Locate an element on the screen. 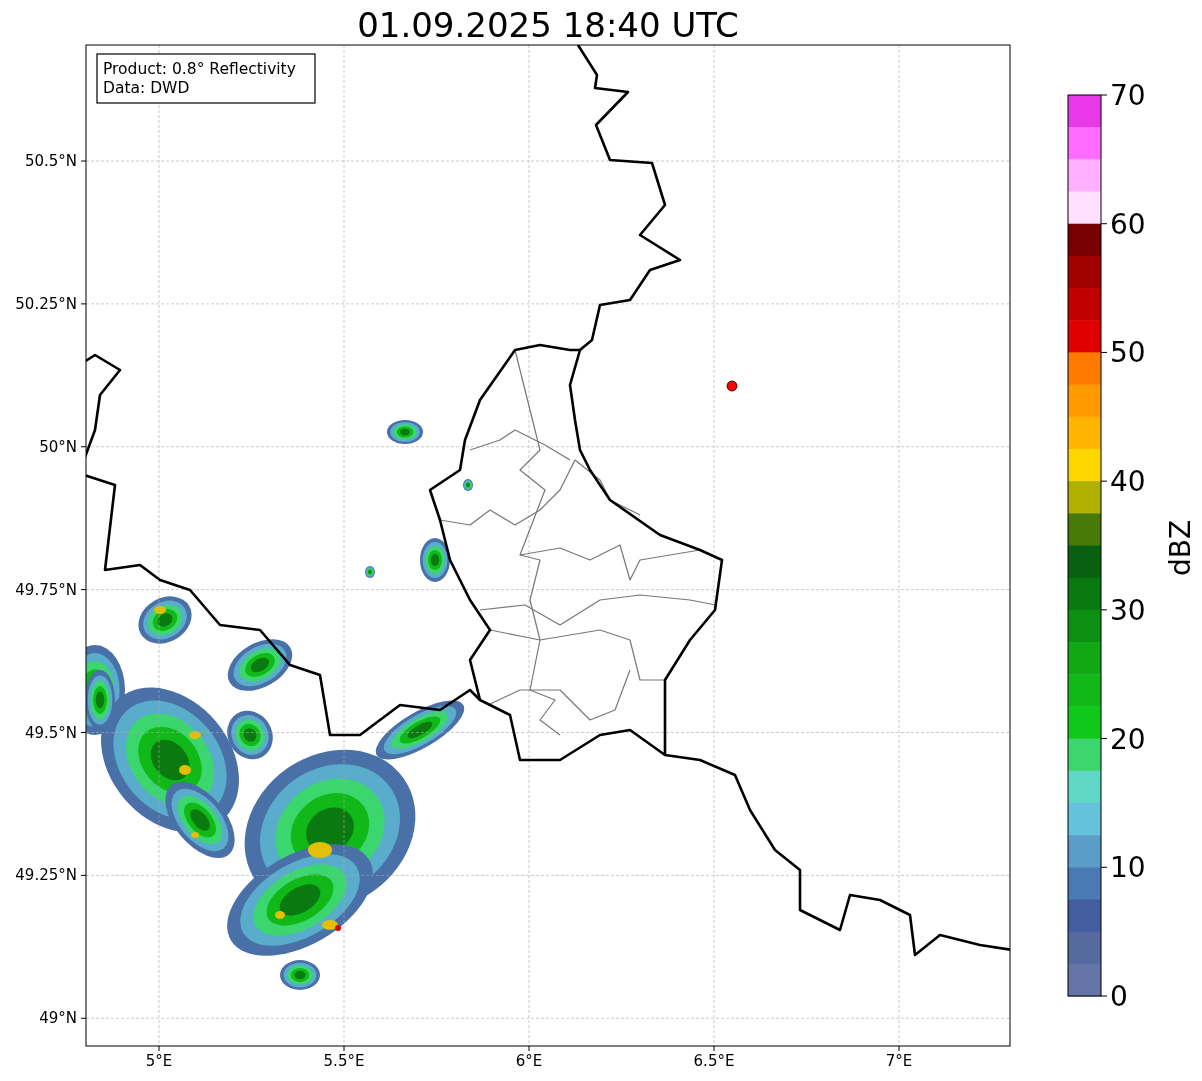  axis-tick-label: 49°N is located at coordinates (58, 1018).